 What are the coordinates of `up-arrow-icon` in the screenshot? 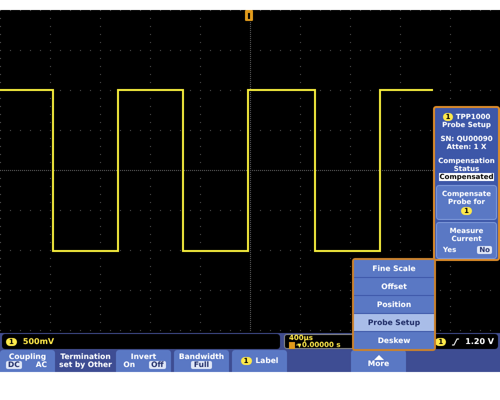 It's located at (379, 357).